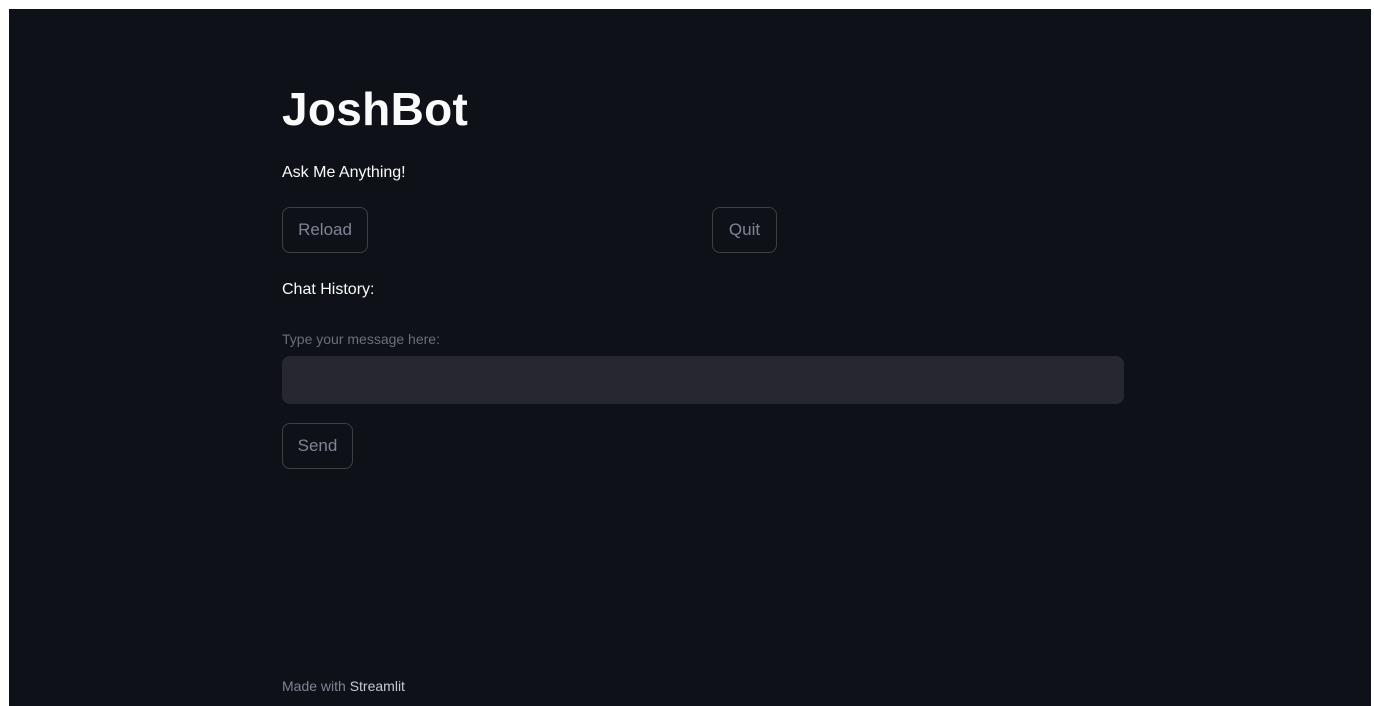 Image resolution: width=1374 pixels, height=706 pixels. What do you see at coordinates (328, 289) in the screenshot?
I see `chat-history-label: Chat History:` at bounding box center [328, 289].